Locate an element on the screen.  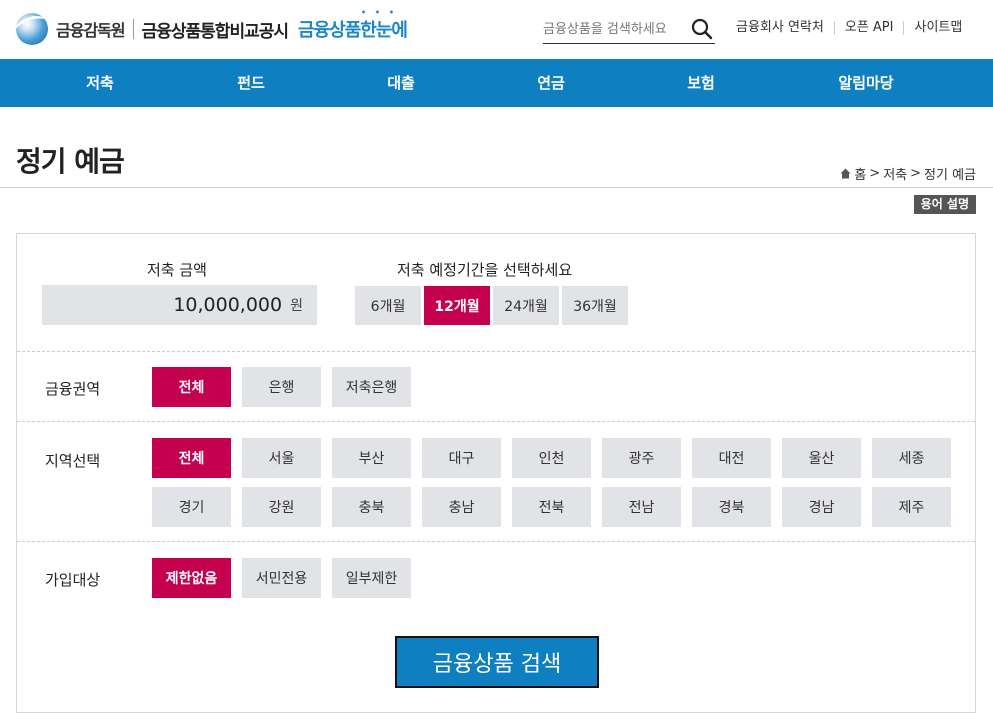
nav-item-funds: 펀드 is located at coordinates (251, 83).